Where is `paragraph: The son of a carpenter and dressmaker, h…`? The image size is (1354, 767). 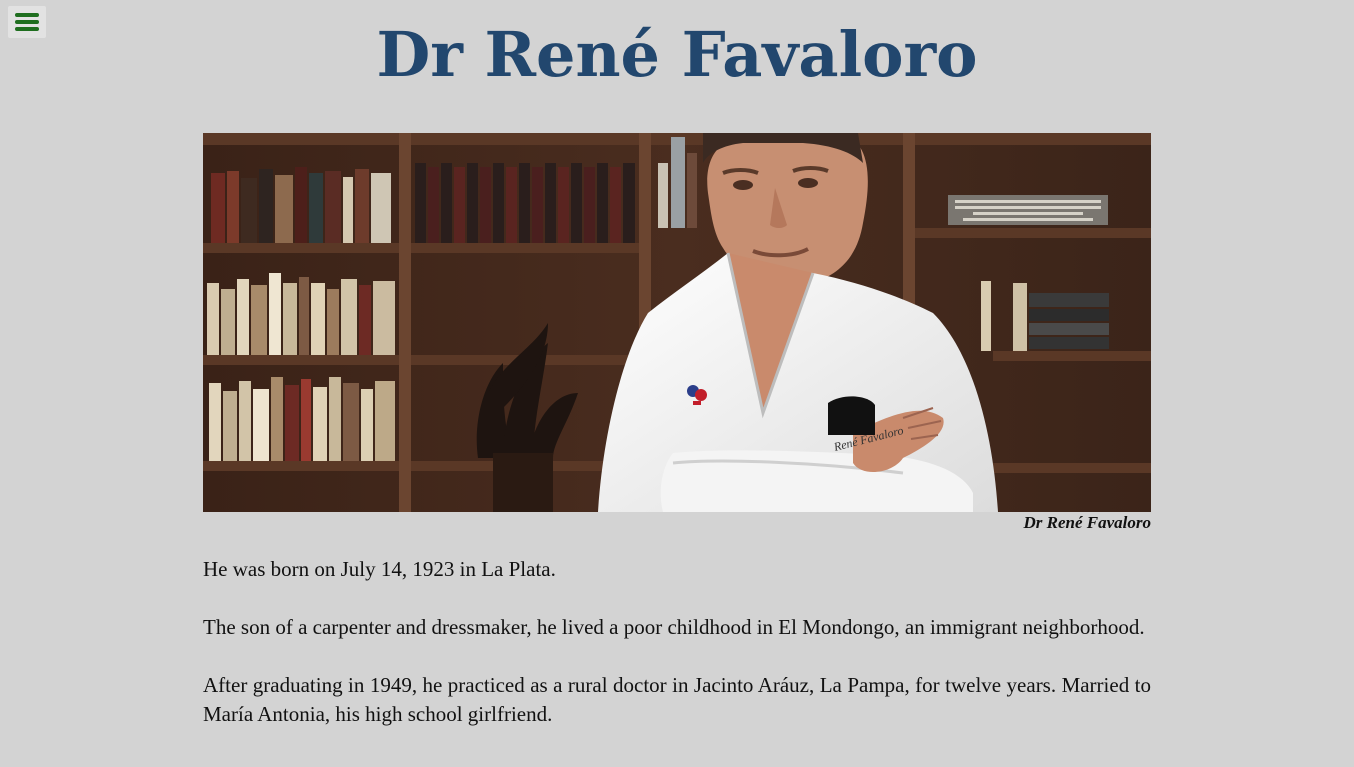 paragraph: The son of a carpenter and dressmaker, h… is located at coordinates (674, 627).